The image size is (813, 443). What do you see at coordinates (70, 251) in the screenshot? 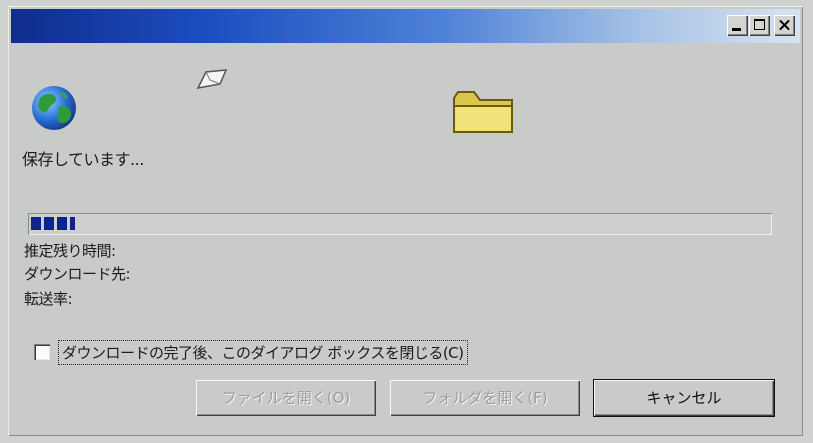
I see `eta-label: 推定残り時間:` at bounding box center [70, 251].